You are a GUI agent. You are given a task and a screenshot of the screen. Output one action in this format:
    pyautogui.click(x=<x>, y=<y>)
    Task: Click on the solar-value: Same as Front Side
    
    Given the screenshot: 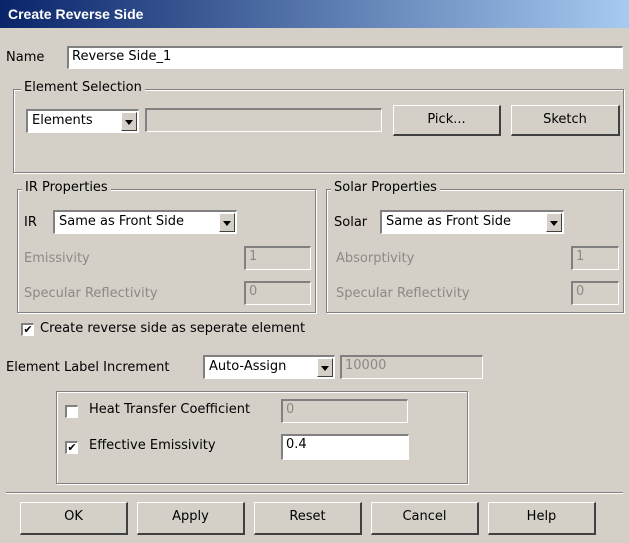 What is the action you would take?
    pyautogui.click(x=449, y=221)
    